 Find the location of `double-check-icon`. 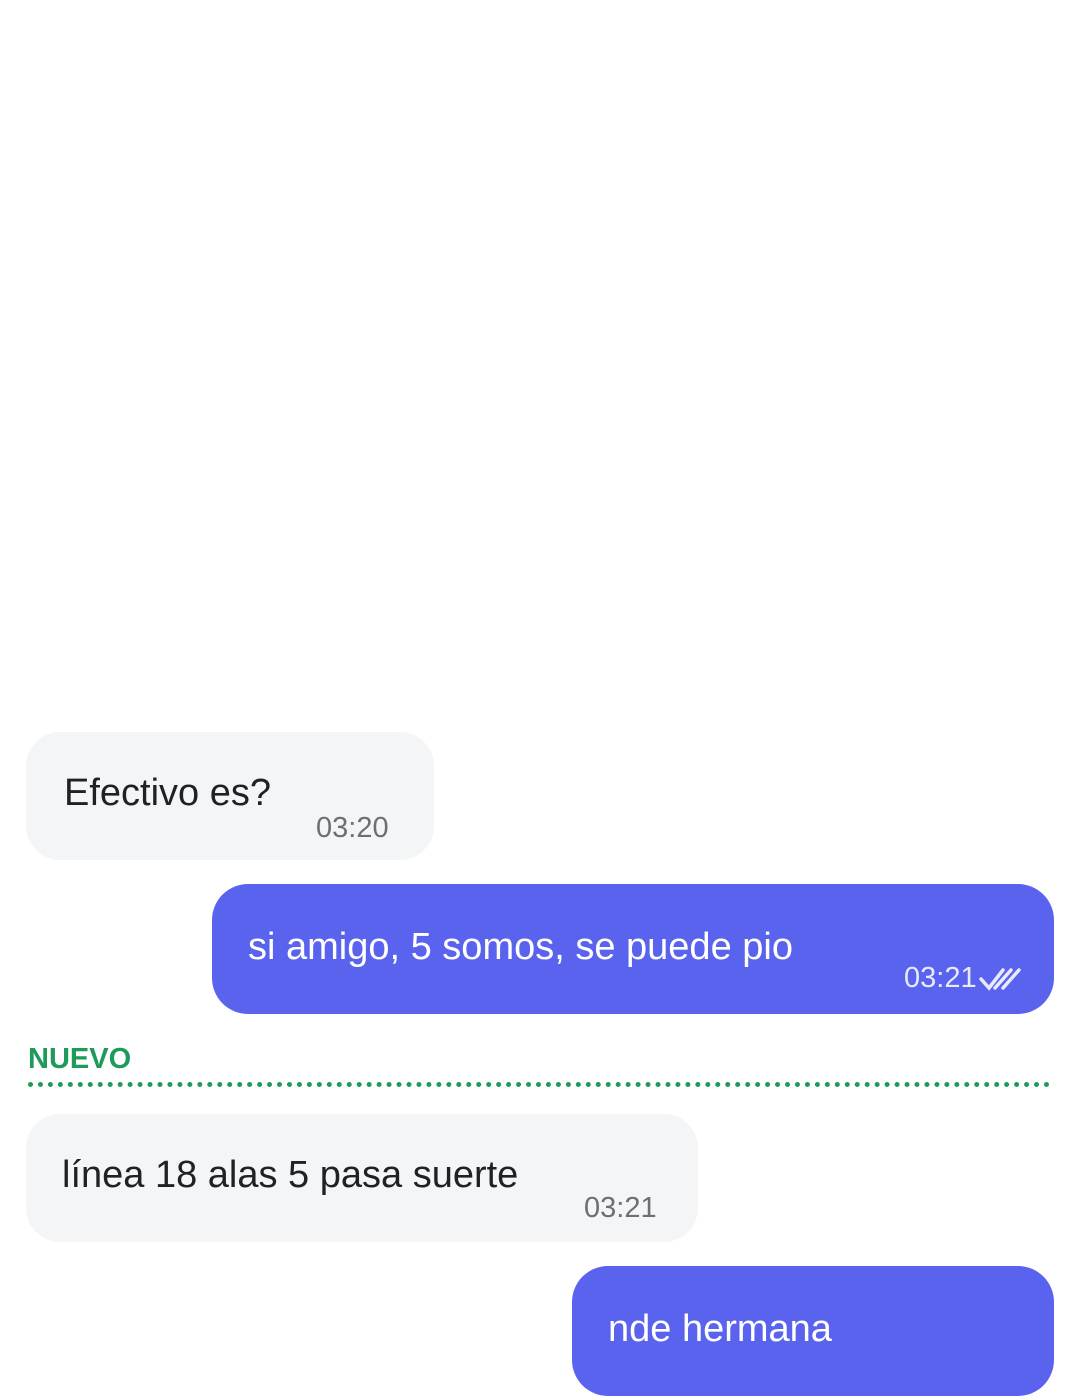

double-check-icon is located at coordinates (999, 980).